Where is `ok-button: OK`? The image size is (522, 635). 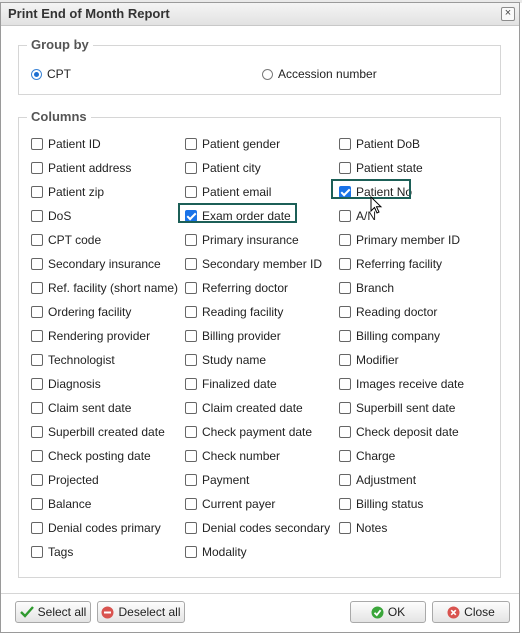 ok-button: OK is located at coordinates (388, 612).